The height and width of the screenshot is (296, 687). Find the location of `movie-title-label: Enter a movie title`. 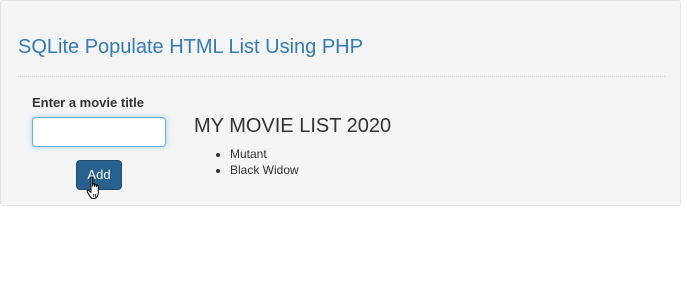

movie-title-label: Enter a movie title is located at coordinates (88, 102).